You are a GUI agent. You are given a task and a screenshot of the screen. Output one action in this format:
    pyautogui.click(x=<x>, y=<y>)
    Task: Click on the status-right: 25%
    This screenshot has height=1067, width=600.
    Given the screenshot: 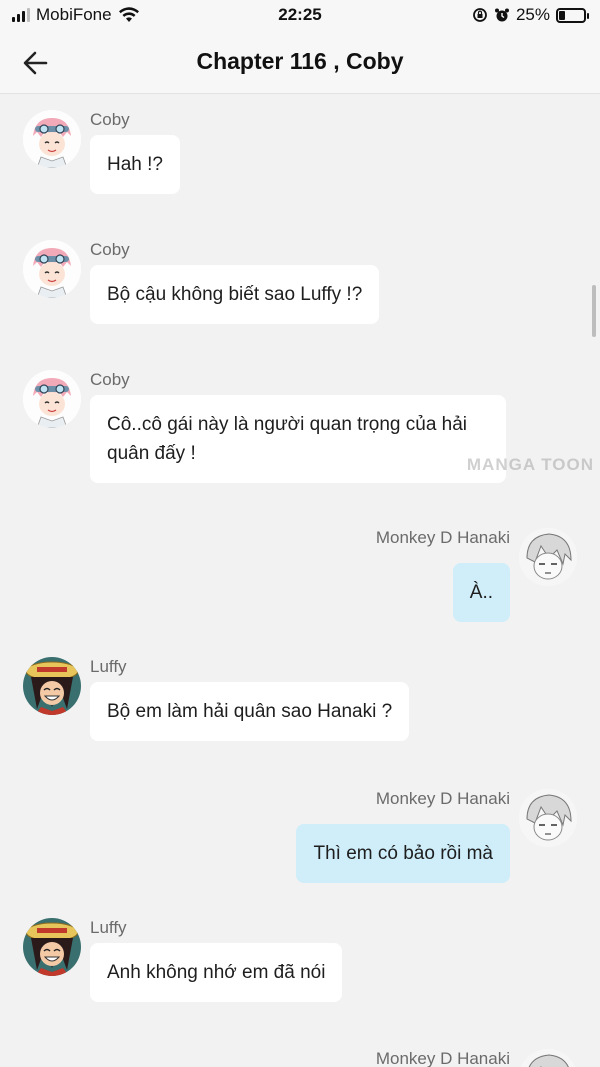 What is the action you would take?
    pyautogui.click(x=530, y=15)
    